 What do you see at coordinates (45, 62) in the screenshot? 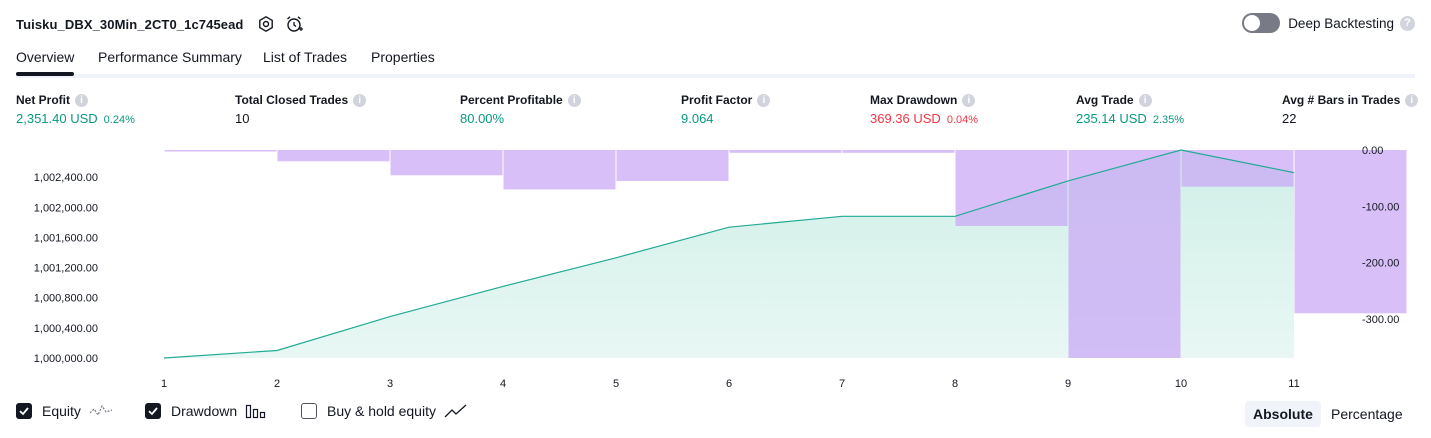
I see `tab-overview: Overview` at bounding box center [45, 62].